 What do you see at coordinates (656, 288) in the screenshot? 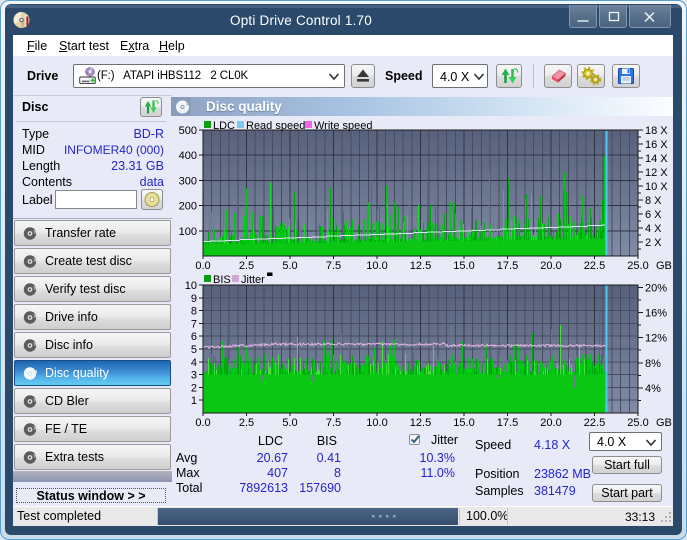
I see `svg-text: 20%` at bounding box center [656, 288].